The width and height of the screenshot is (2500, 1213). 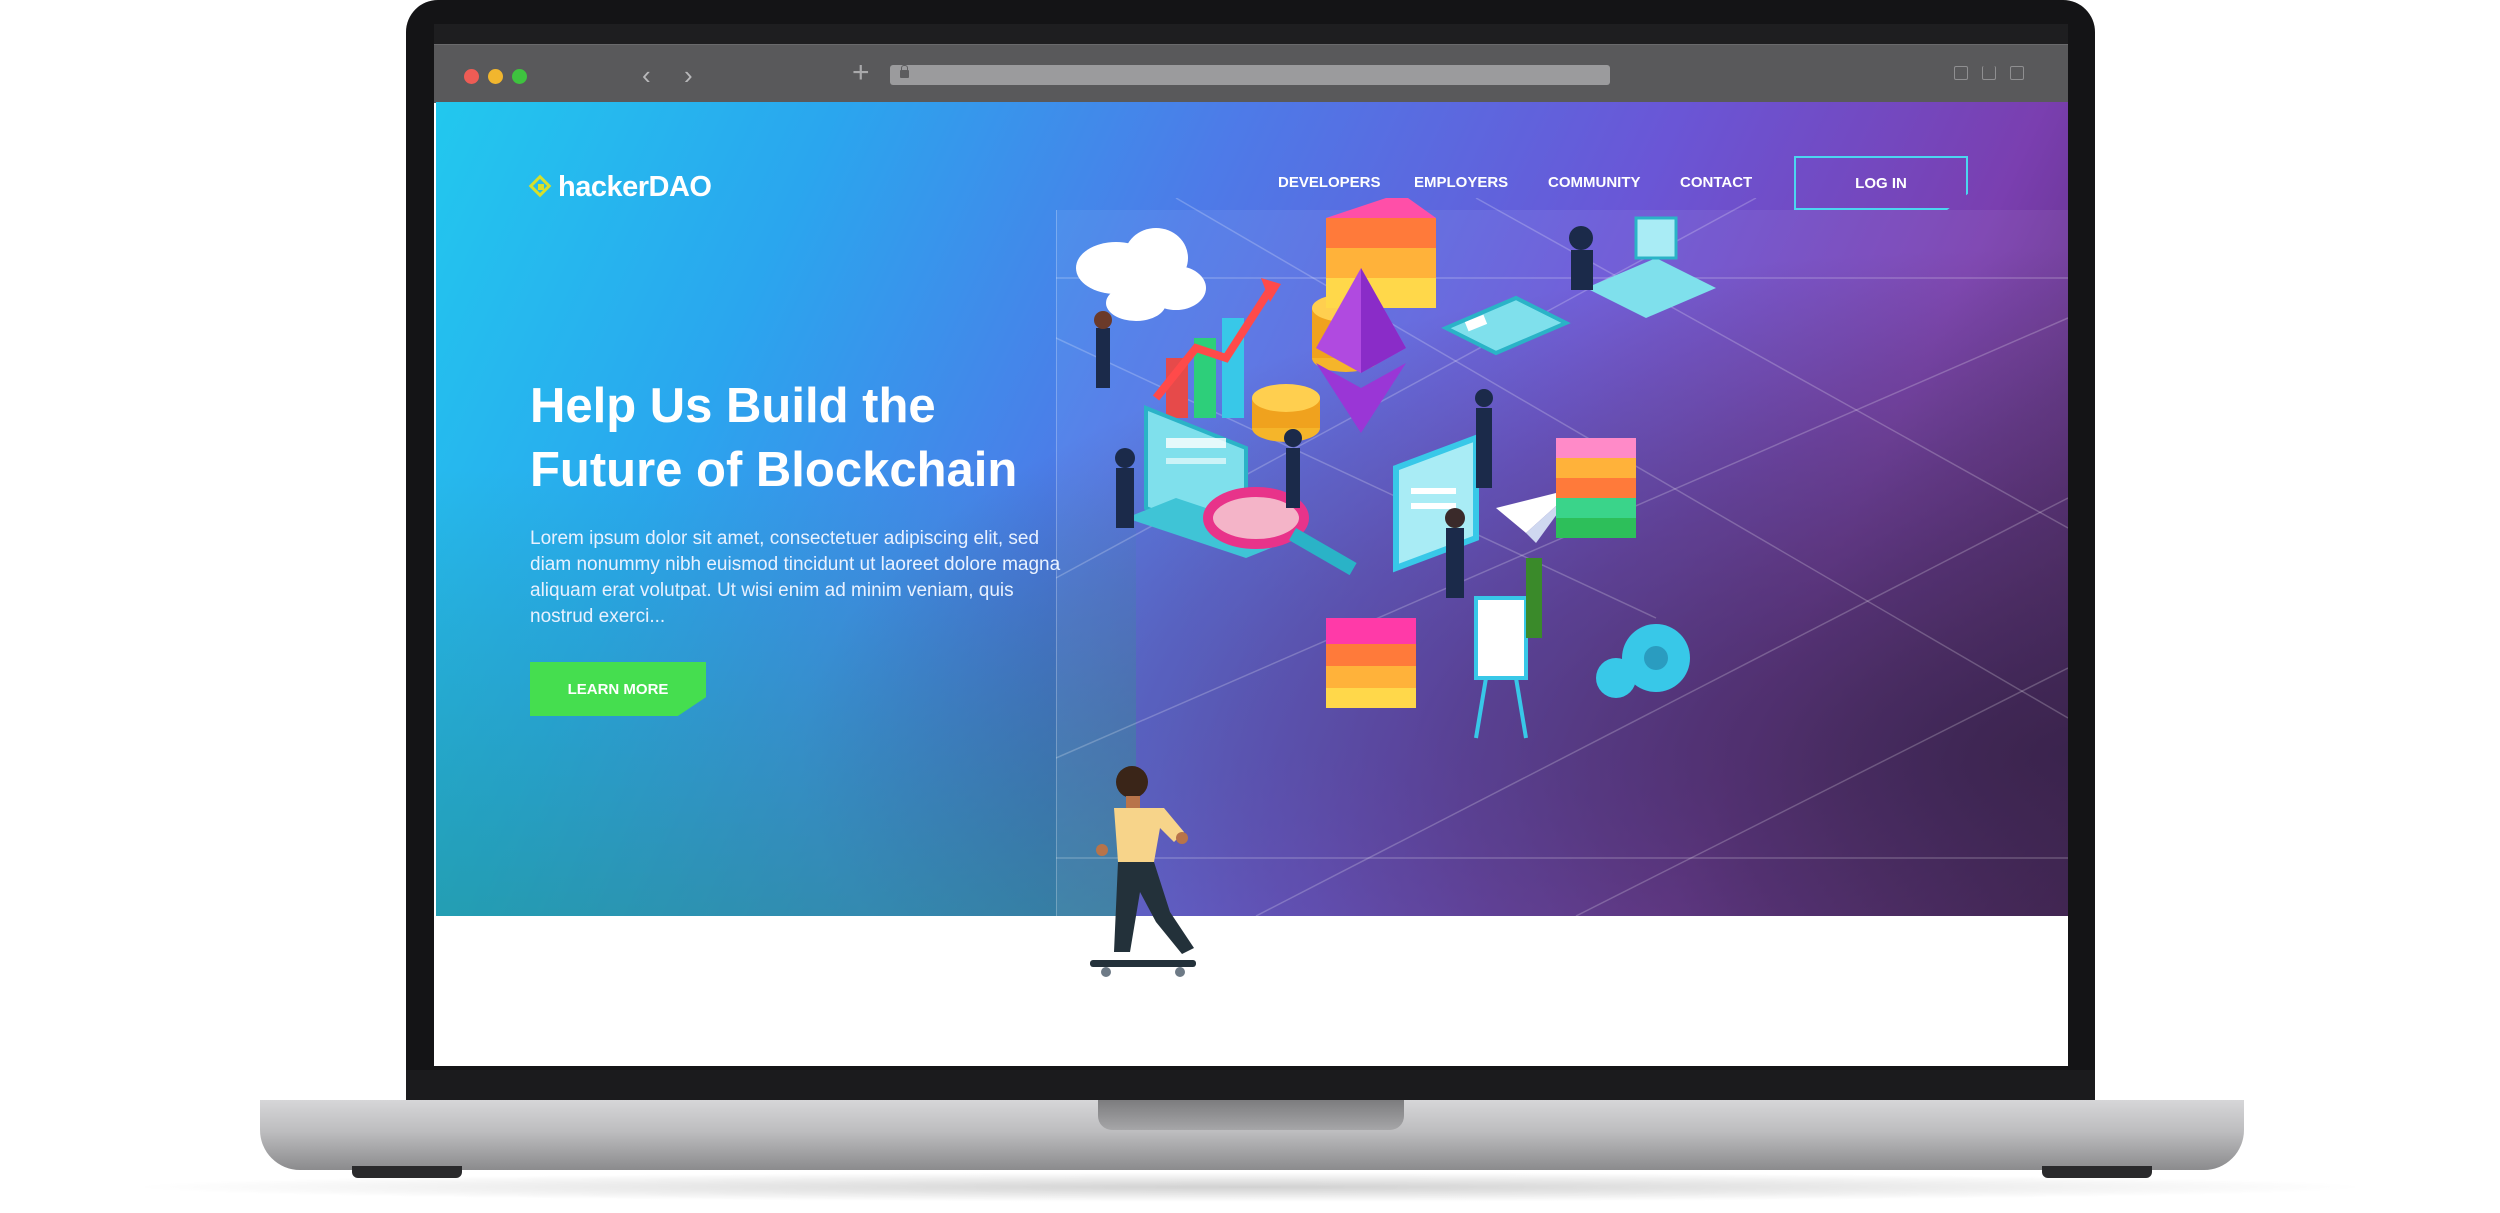 I want to click on chevron-left-icon: ‹, so click(x=646, y=75).